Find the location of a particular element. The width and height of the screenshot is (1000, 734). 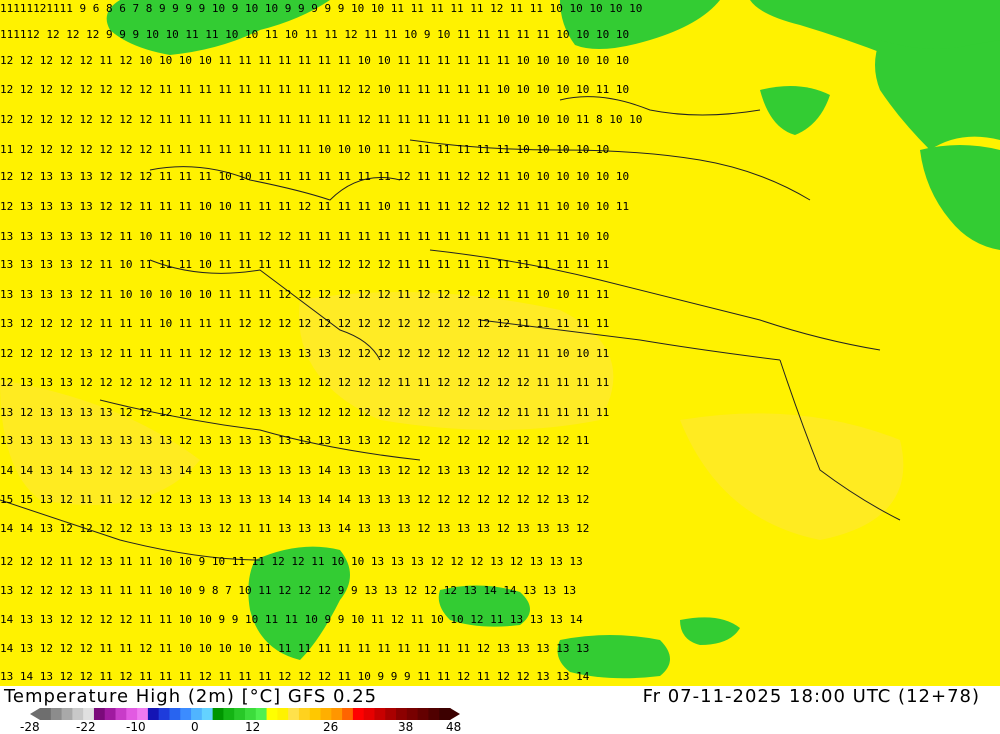

scale-label: -10 is located at coordinates (136, 727).